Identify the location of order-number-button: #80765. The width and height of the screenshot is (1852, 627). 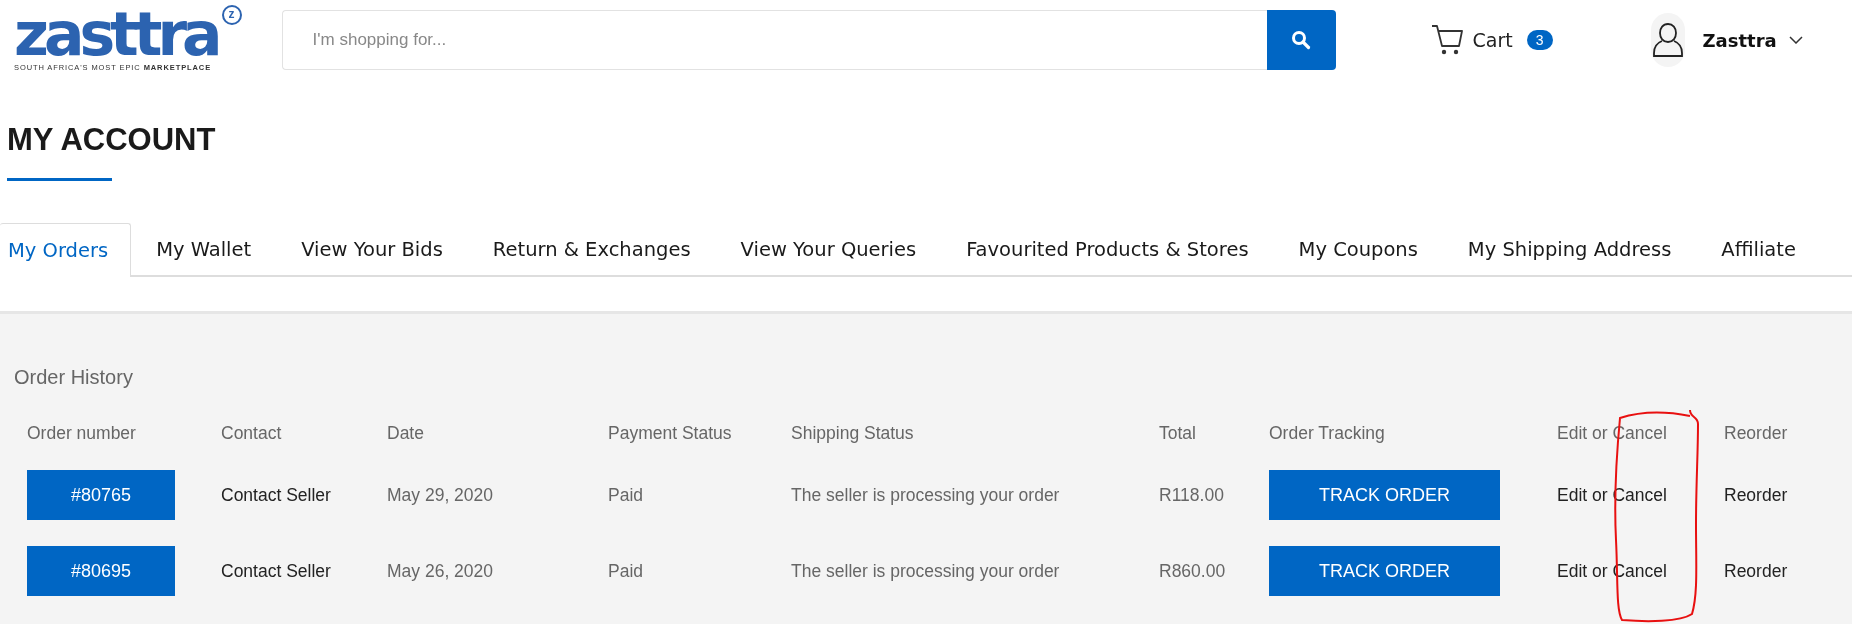
(101, 495).